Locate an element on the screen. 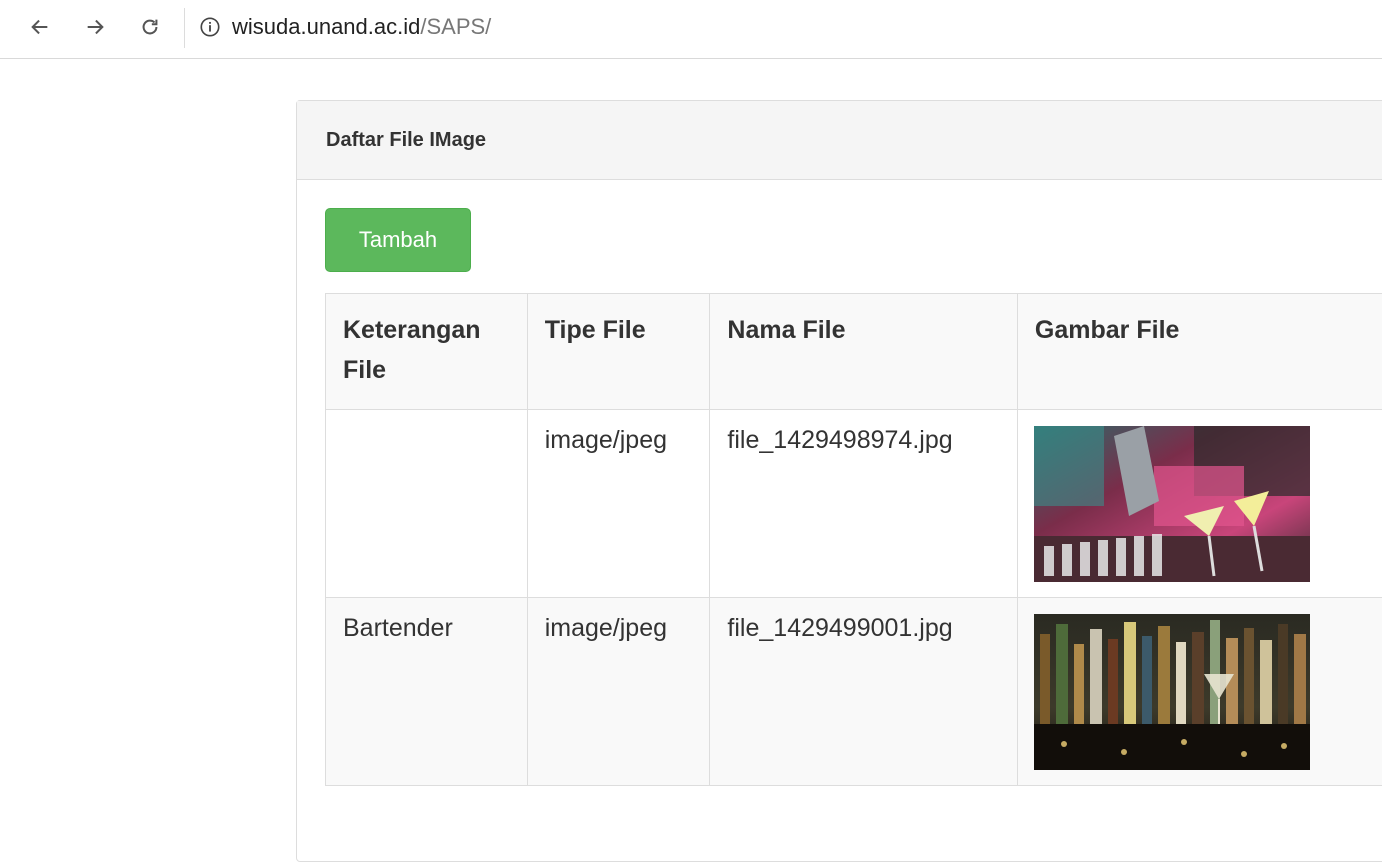 The image size is (1382, 862). panel-title: Daftar File IMage is located at coordinates (406, 140).